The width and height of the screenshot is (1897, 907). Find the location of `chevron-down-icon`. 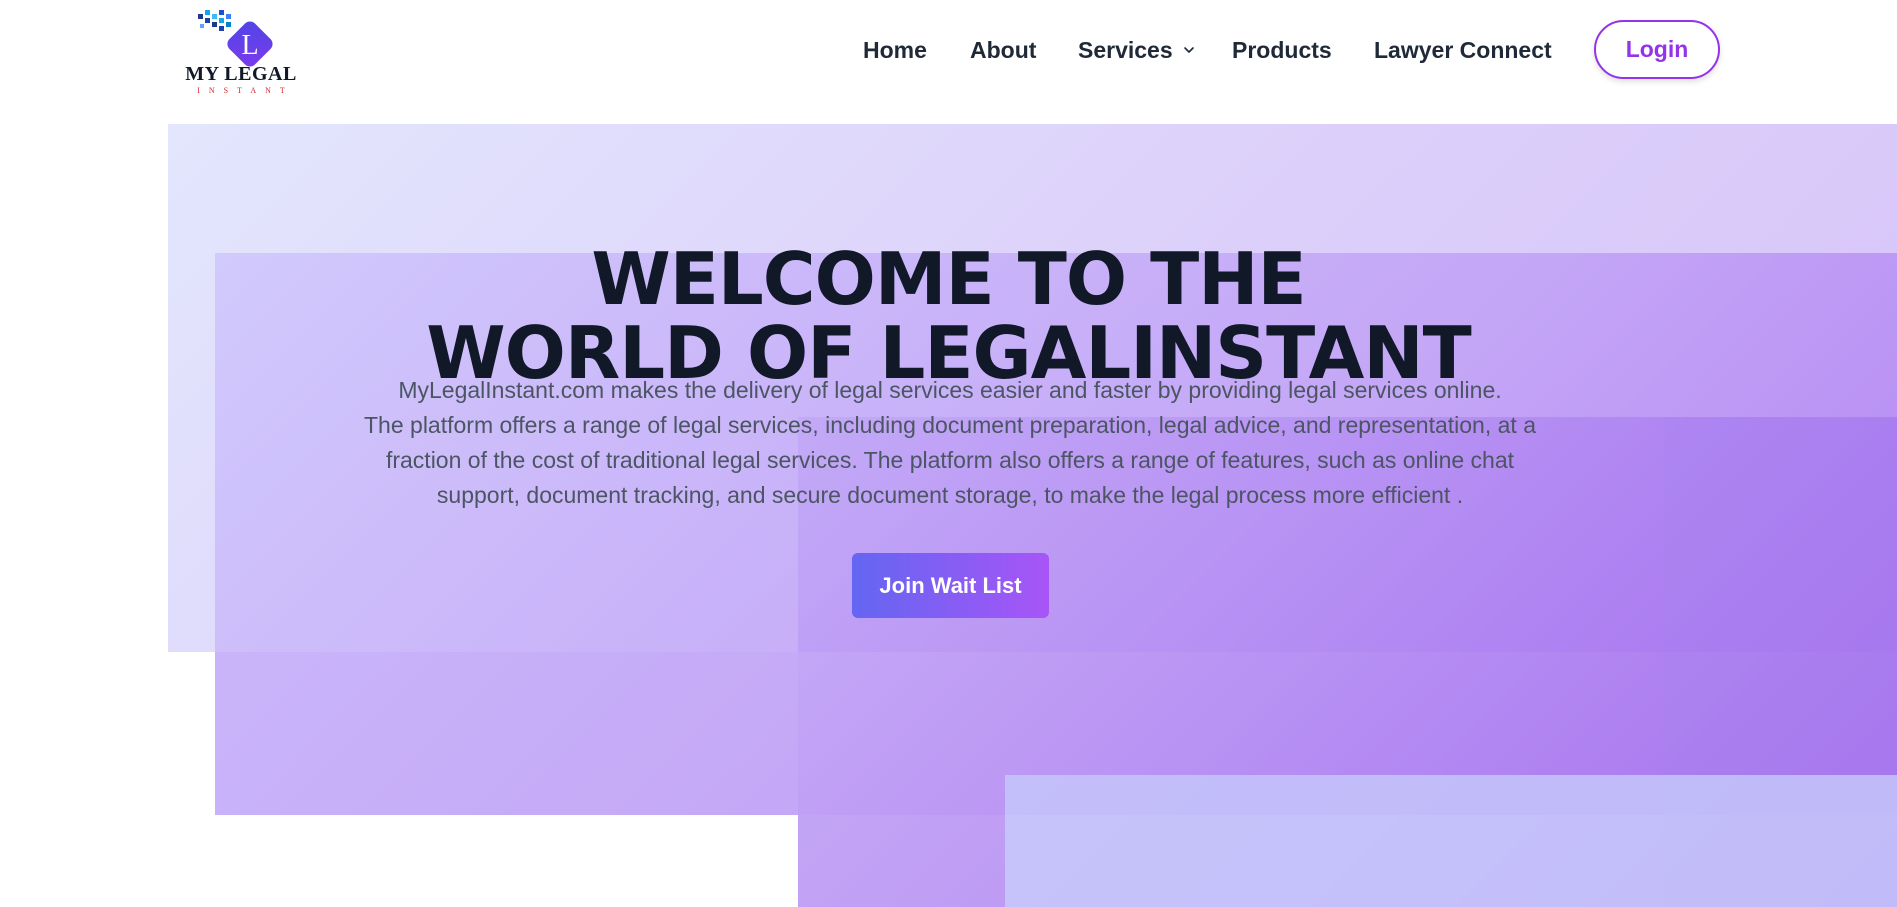

chevron-down-icon is located at coordinates (1188, 50).